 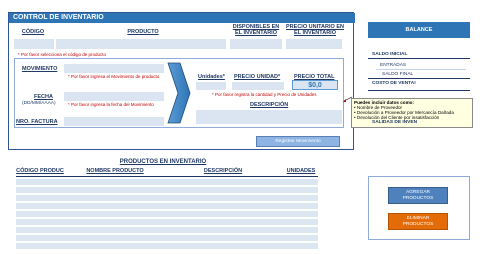 What do you see at coordinates (257, 77) in the screenshot?
I see `precio-unidad-label: PRECIO UNIDAD*` at bounding box center [257, 77].